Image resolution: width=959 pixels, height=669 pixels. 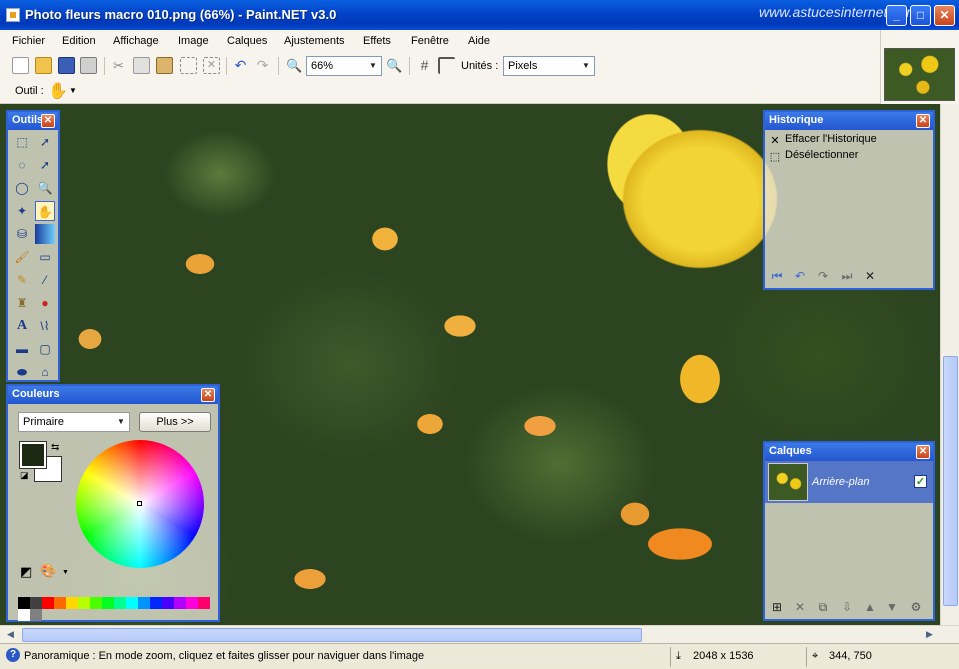 I want to click on eraser-icon: ▭, so click(x=45, y=257).